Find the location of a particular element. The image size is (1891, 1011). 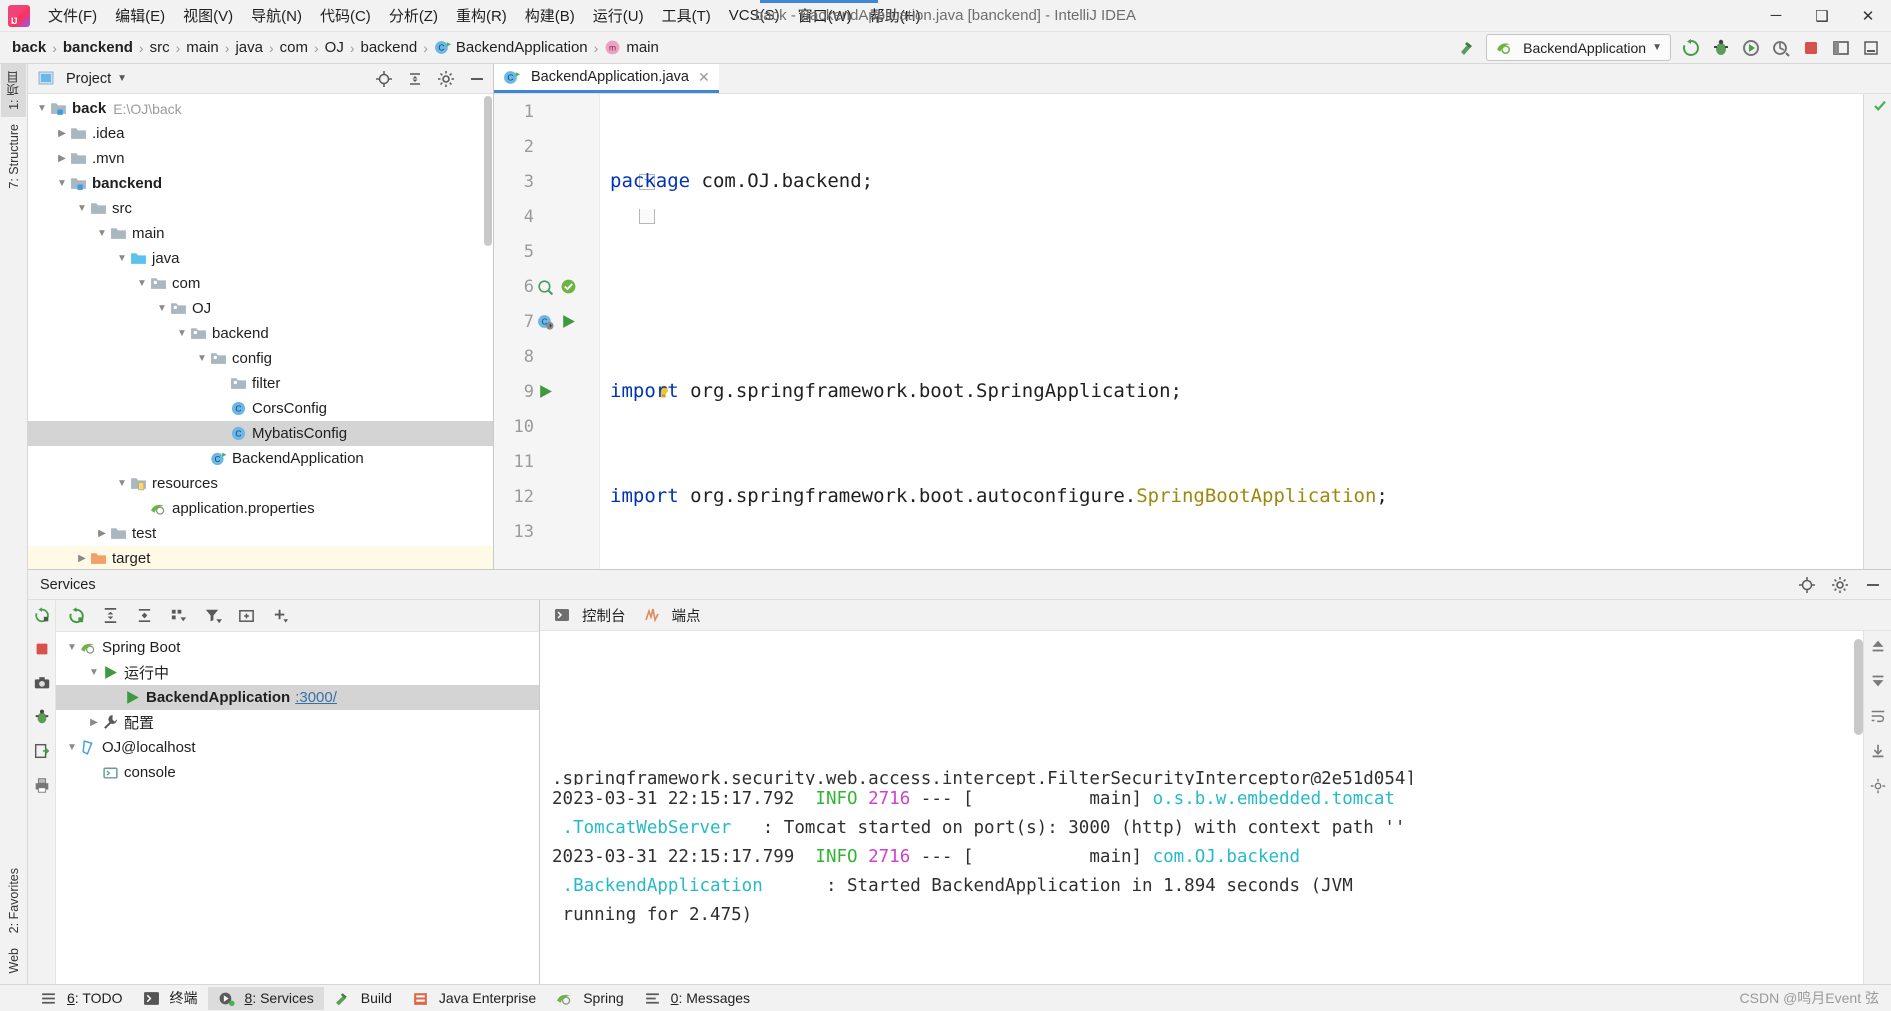

tab-endpoints: 端点 is located at coordinates (672, 615).